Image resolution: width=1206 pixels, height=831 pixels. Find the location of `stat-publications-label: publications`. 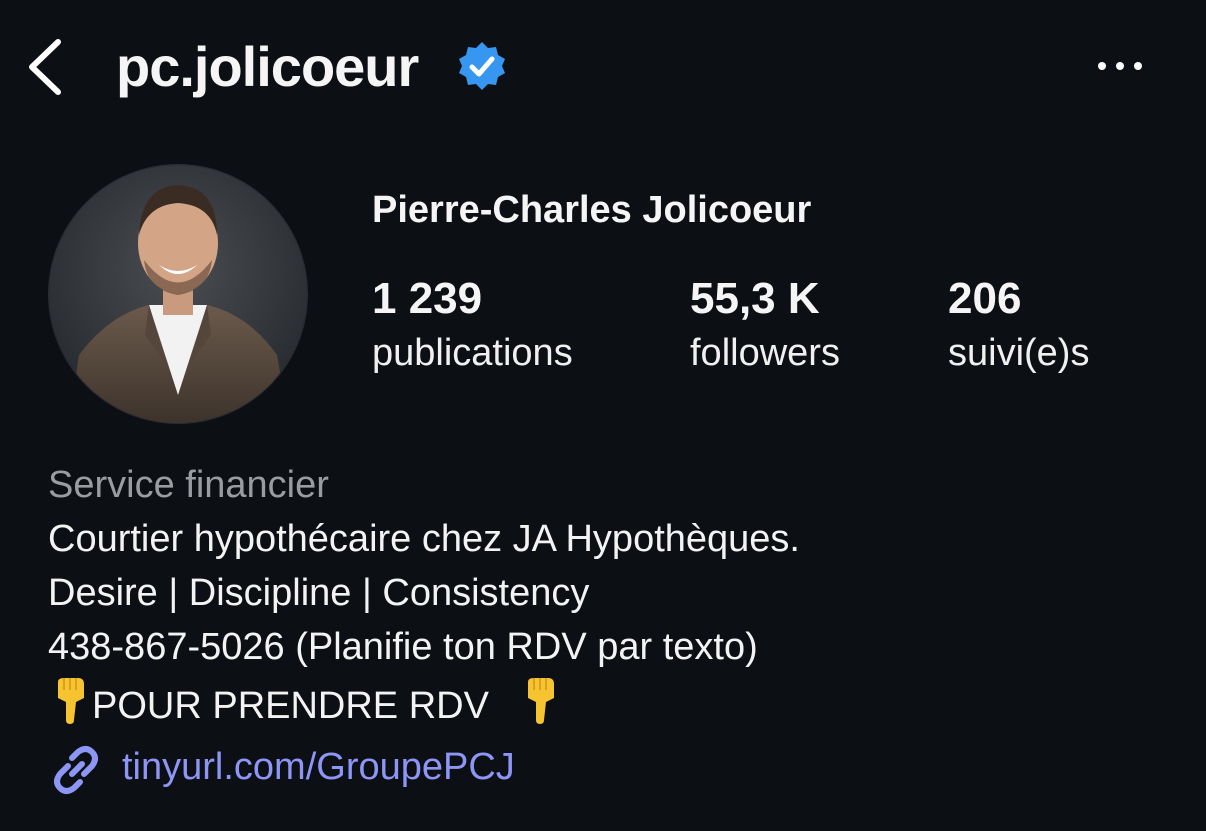

stat-publications-label: publications is located at coordinates (472, 353).